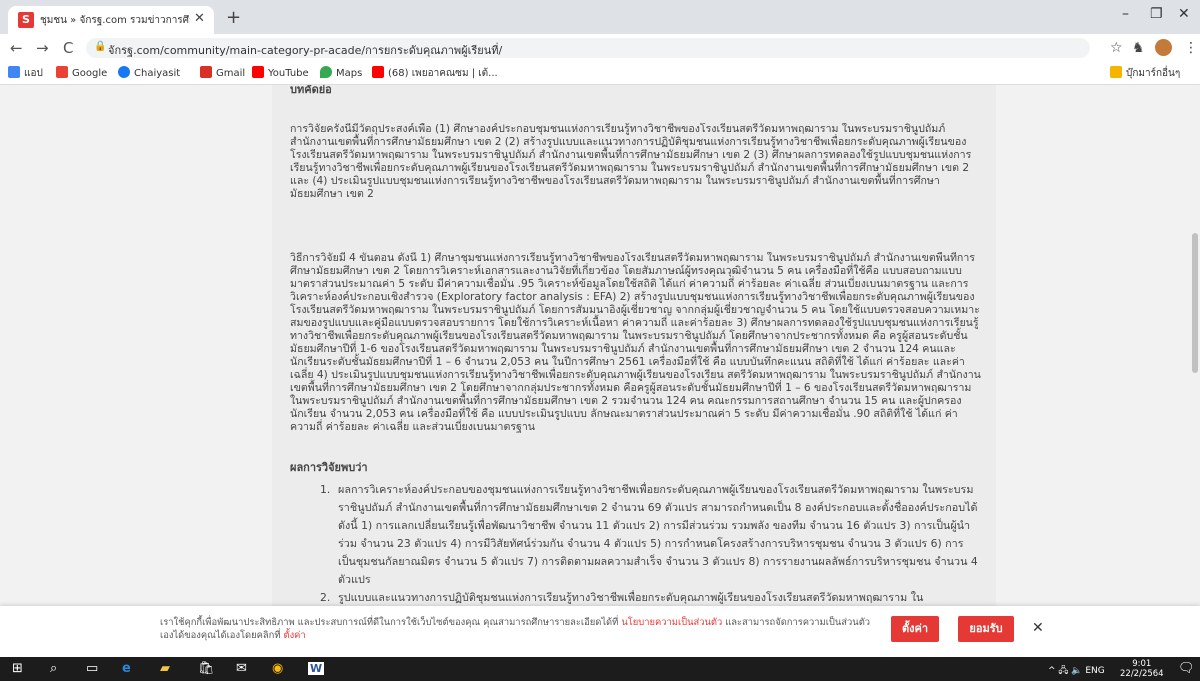  What do you see at coordinates (986, 629) in the screenshot?
I see `cookie-accept-button: ยอมรับ` at bounding box center [986, 629].